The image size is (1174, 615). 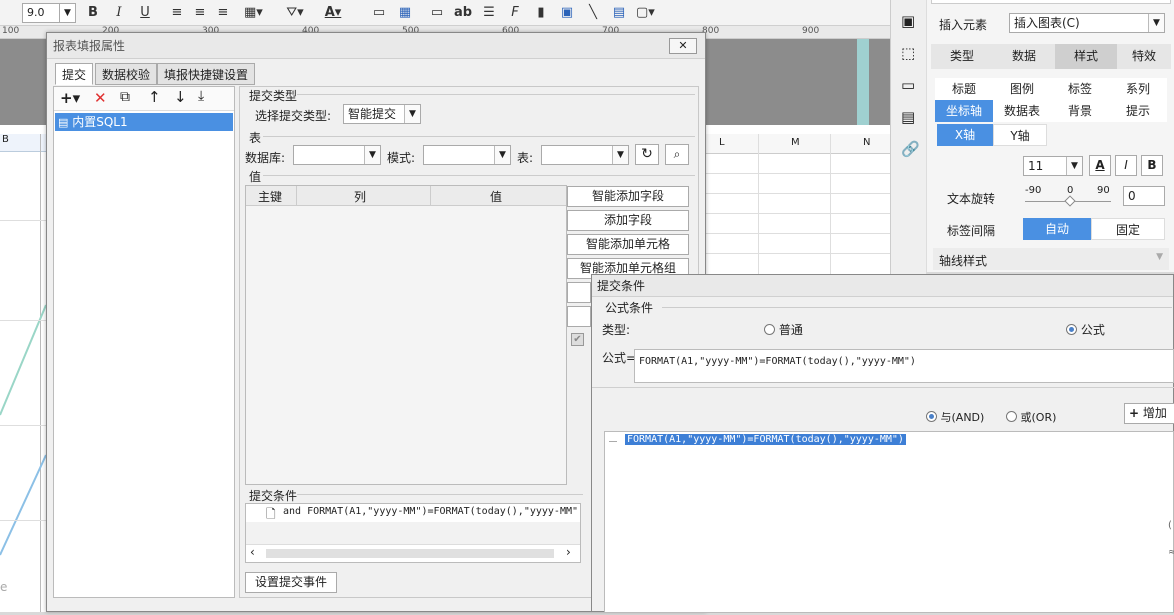 I want to click on subtab-background: 背景, so click(x=1080, y=111).